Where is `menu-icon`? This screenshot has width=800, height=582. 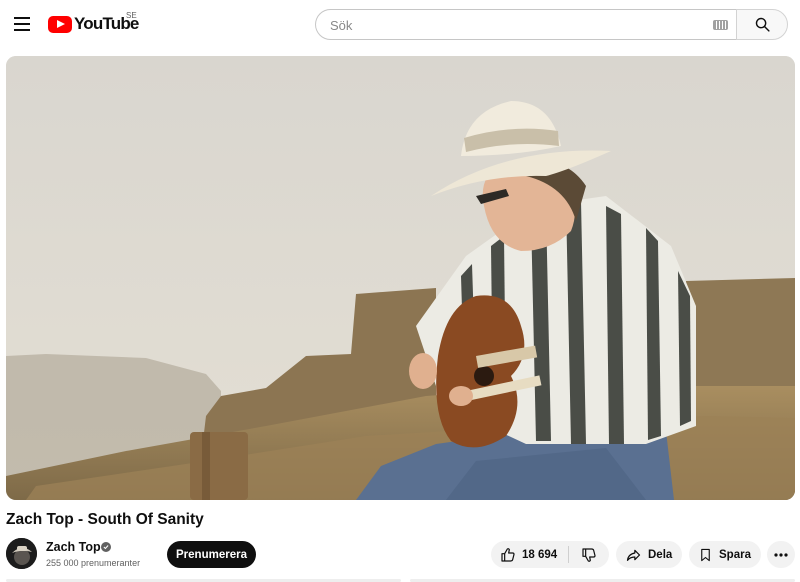 menu-icon is located at coordinates (22, 24).